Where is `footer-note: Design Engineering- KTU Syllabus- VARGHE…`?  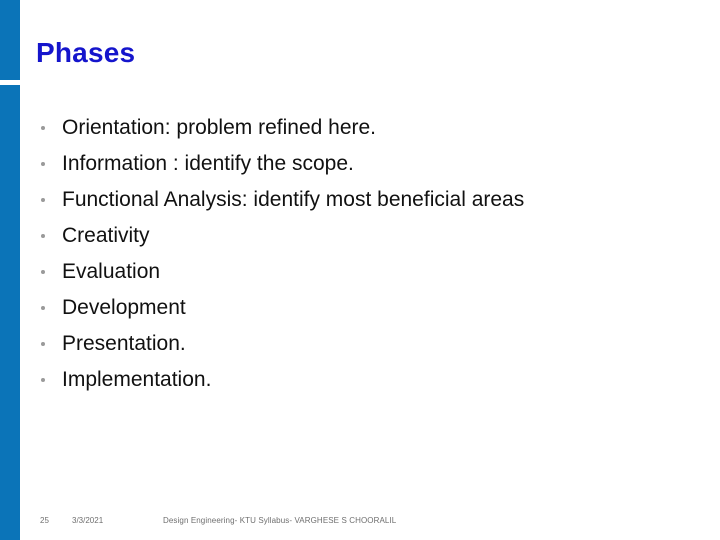
footer-note: Design Engineering- KTU Syllabus- VARGHE… is located at coordinates (280, 520).